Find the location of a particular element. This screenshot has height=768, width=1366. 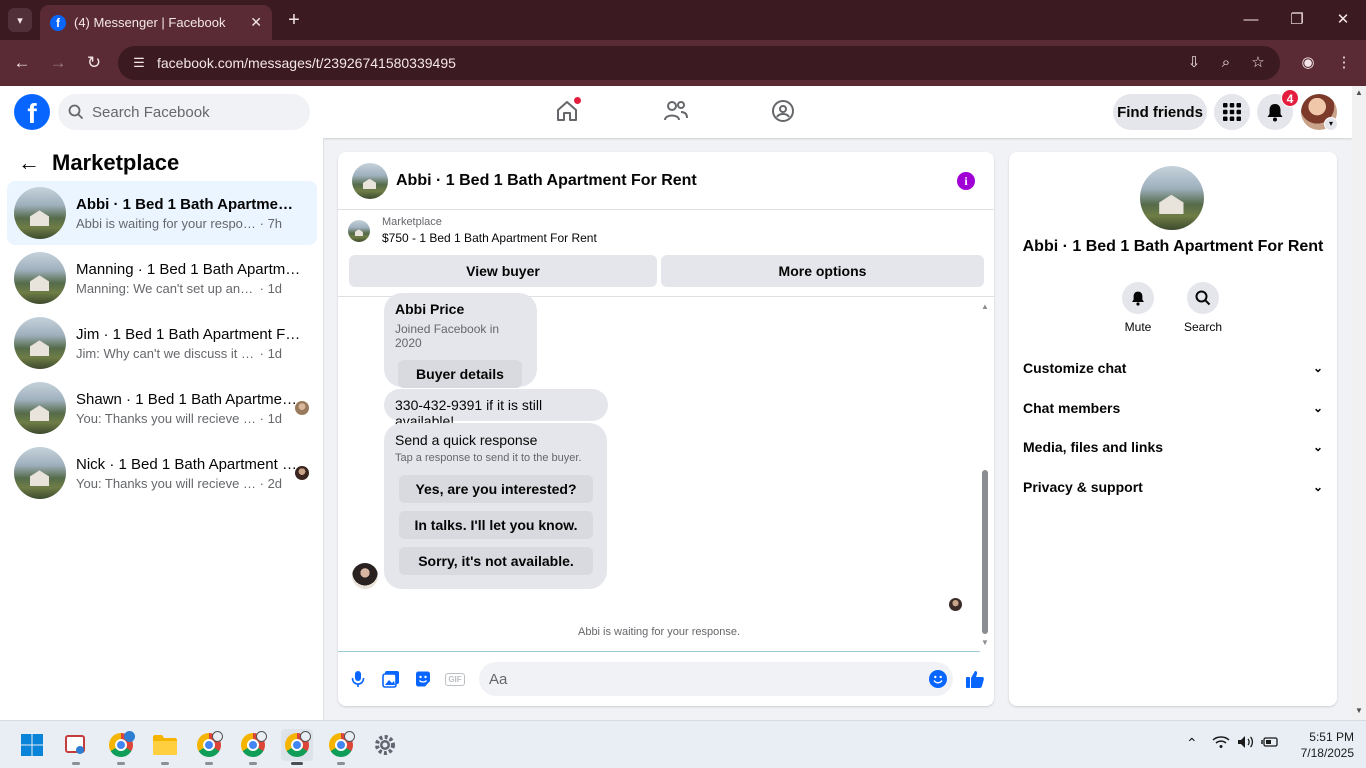

media-files-links-section: Media, files and links ⌄ is located at coordinates (1173, 447).